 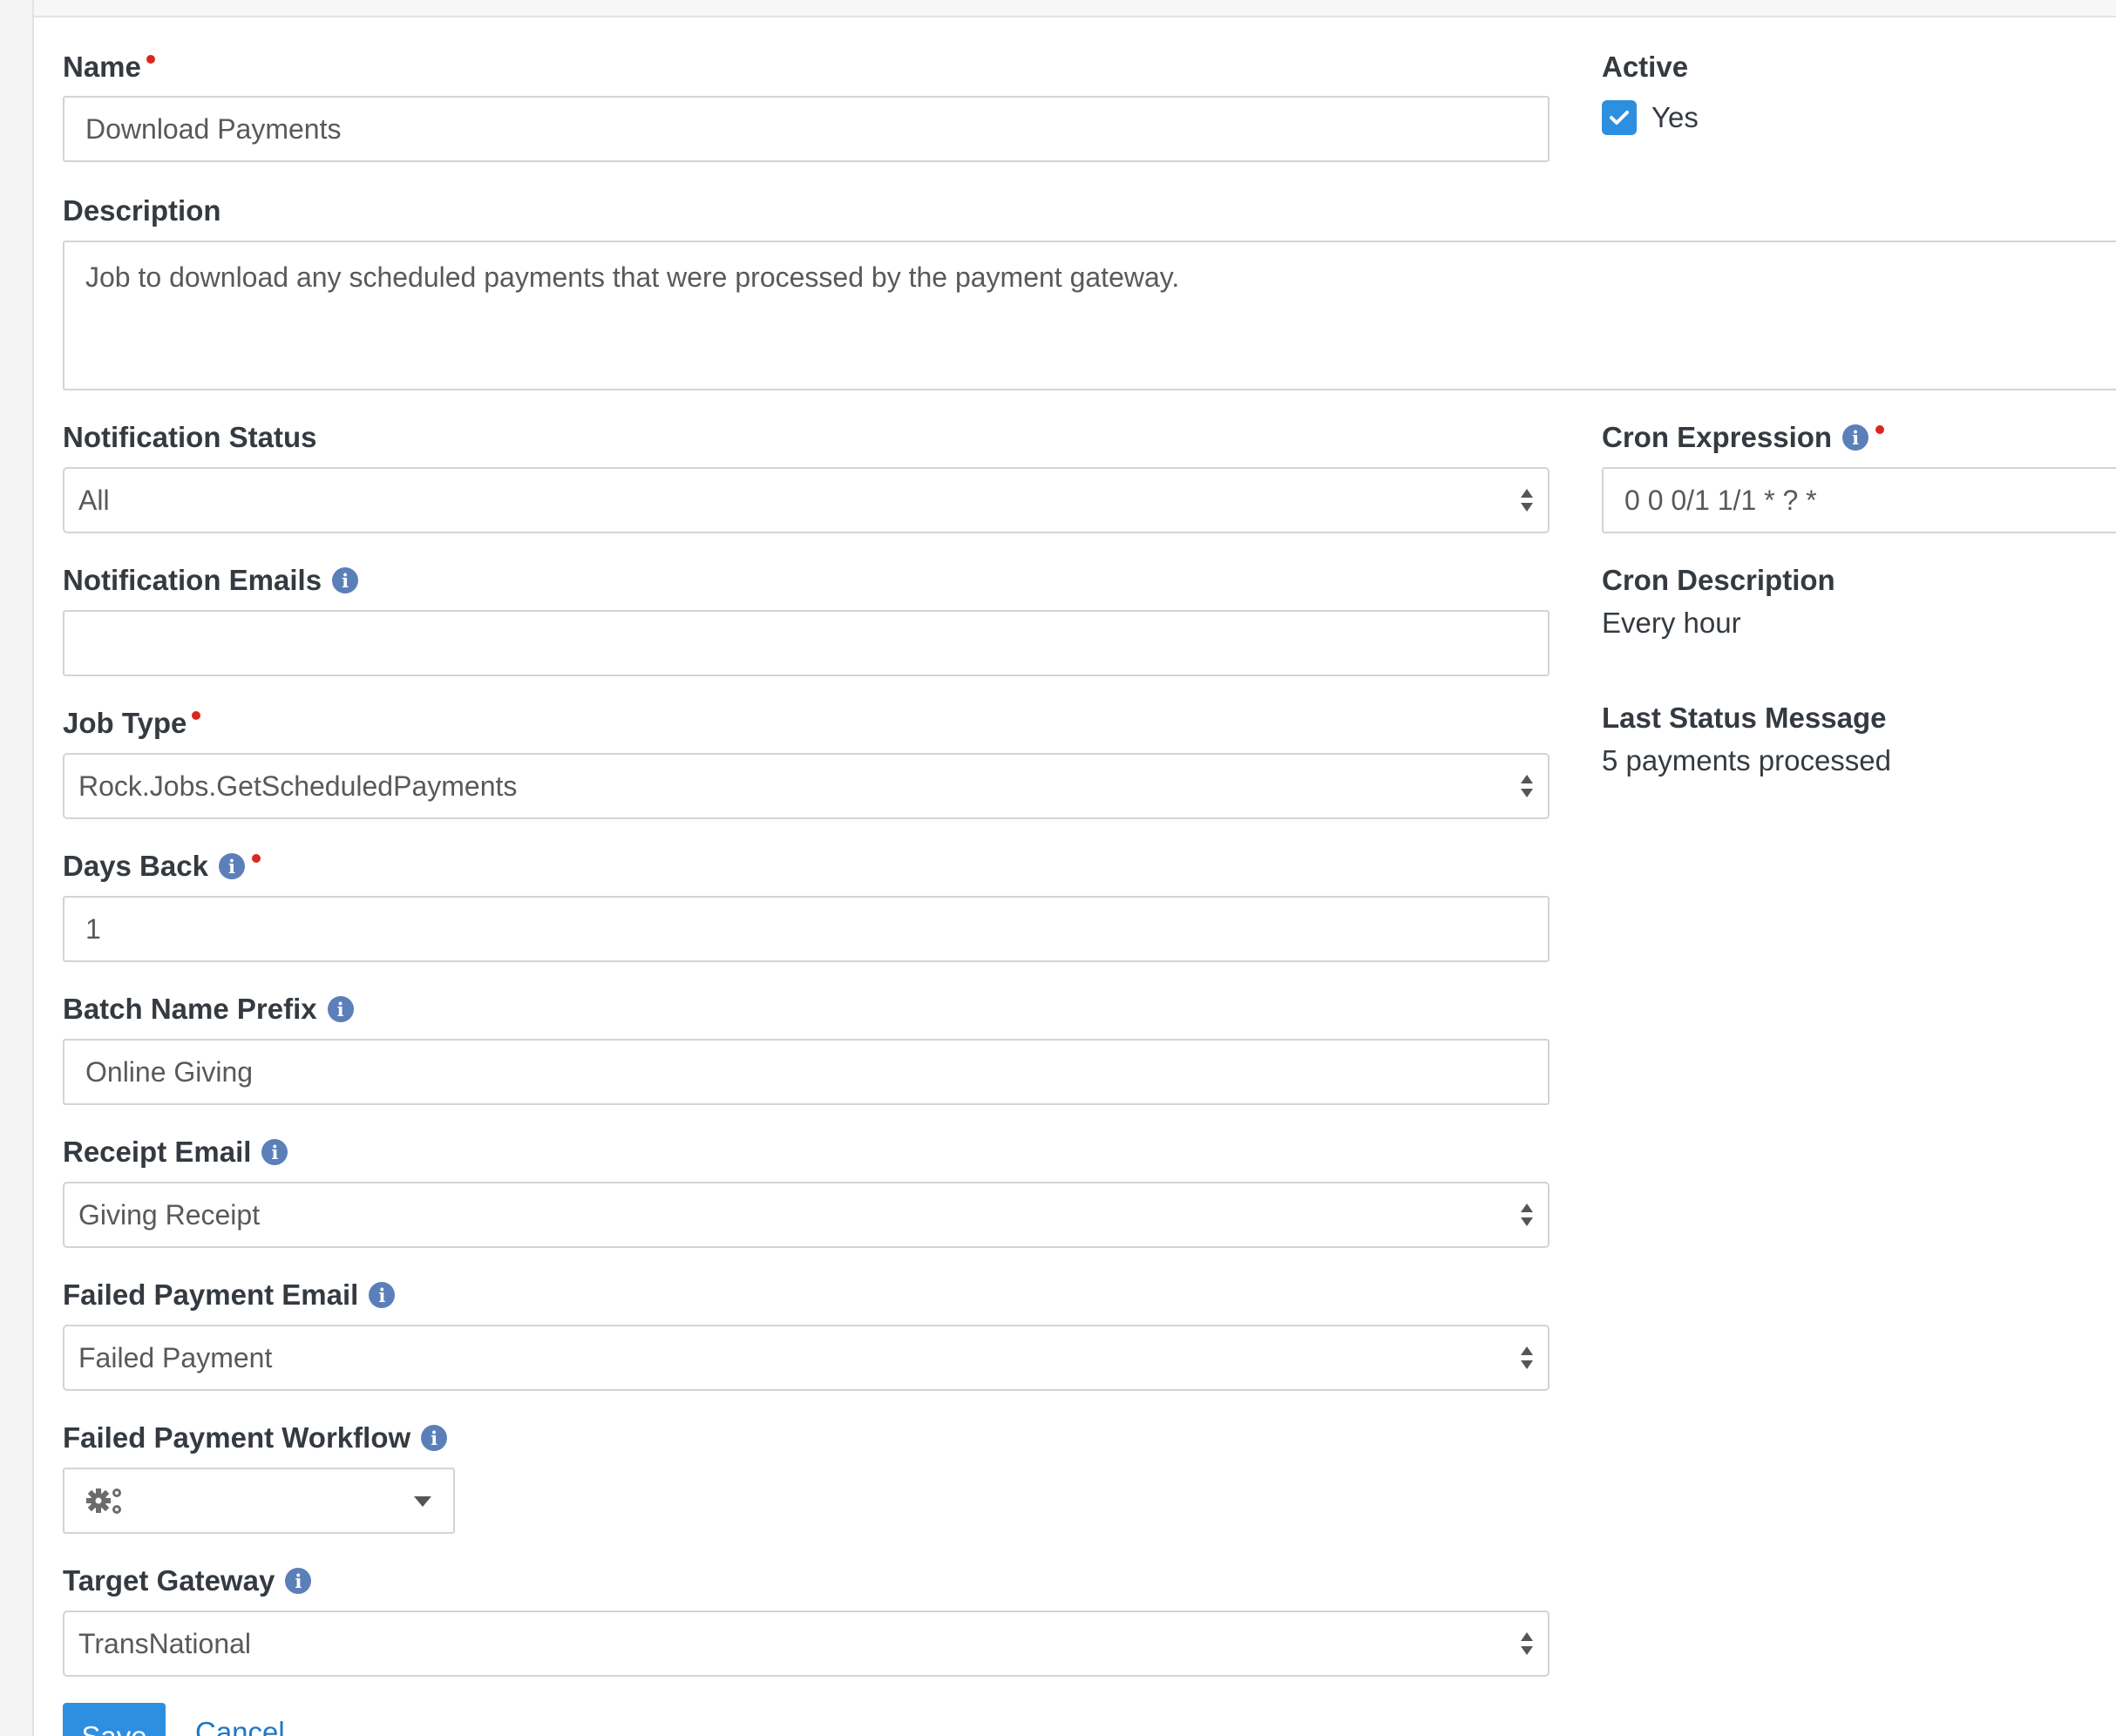 I want to click on notification-emails-label-text: Notification Emails, so click(x=192, y=580).